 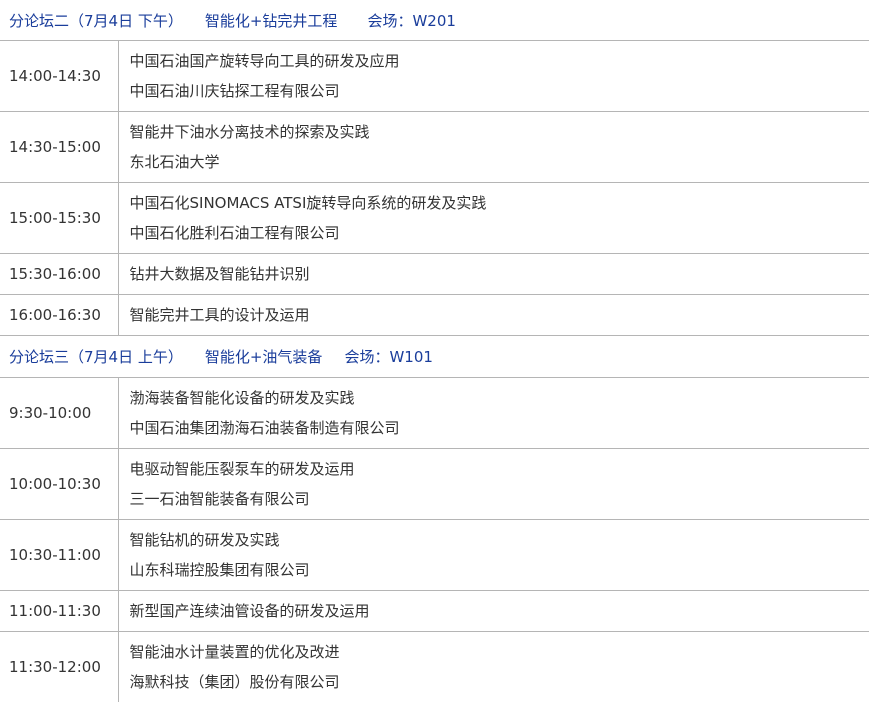 I want to click on talk-title: 钻井大数据及智能钻井识别, so click(x=219, y=274).